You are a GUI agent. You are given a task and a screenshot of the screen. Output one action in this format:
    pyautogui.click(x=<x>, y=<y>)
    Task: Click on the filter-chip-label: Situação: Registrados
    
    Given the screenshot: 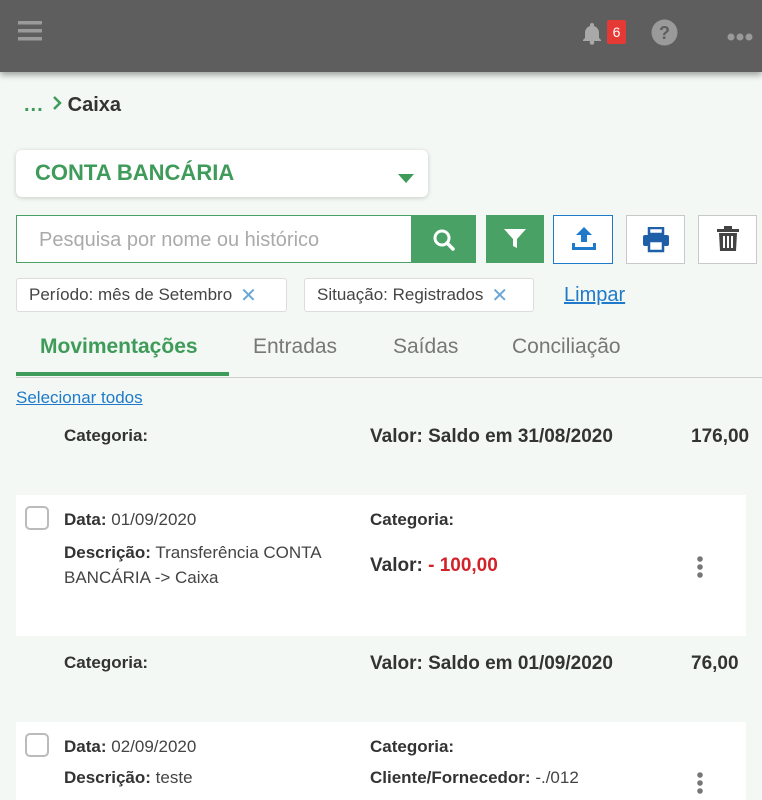 What is the action you would take?
    pyautogui.click(x=400, y=294)
    